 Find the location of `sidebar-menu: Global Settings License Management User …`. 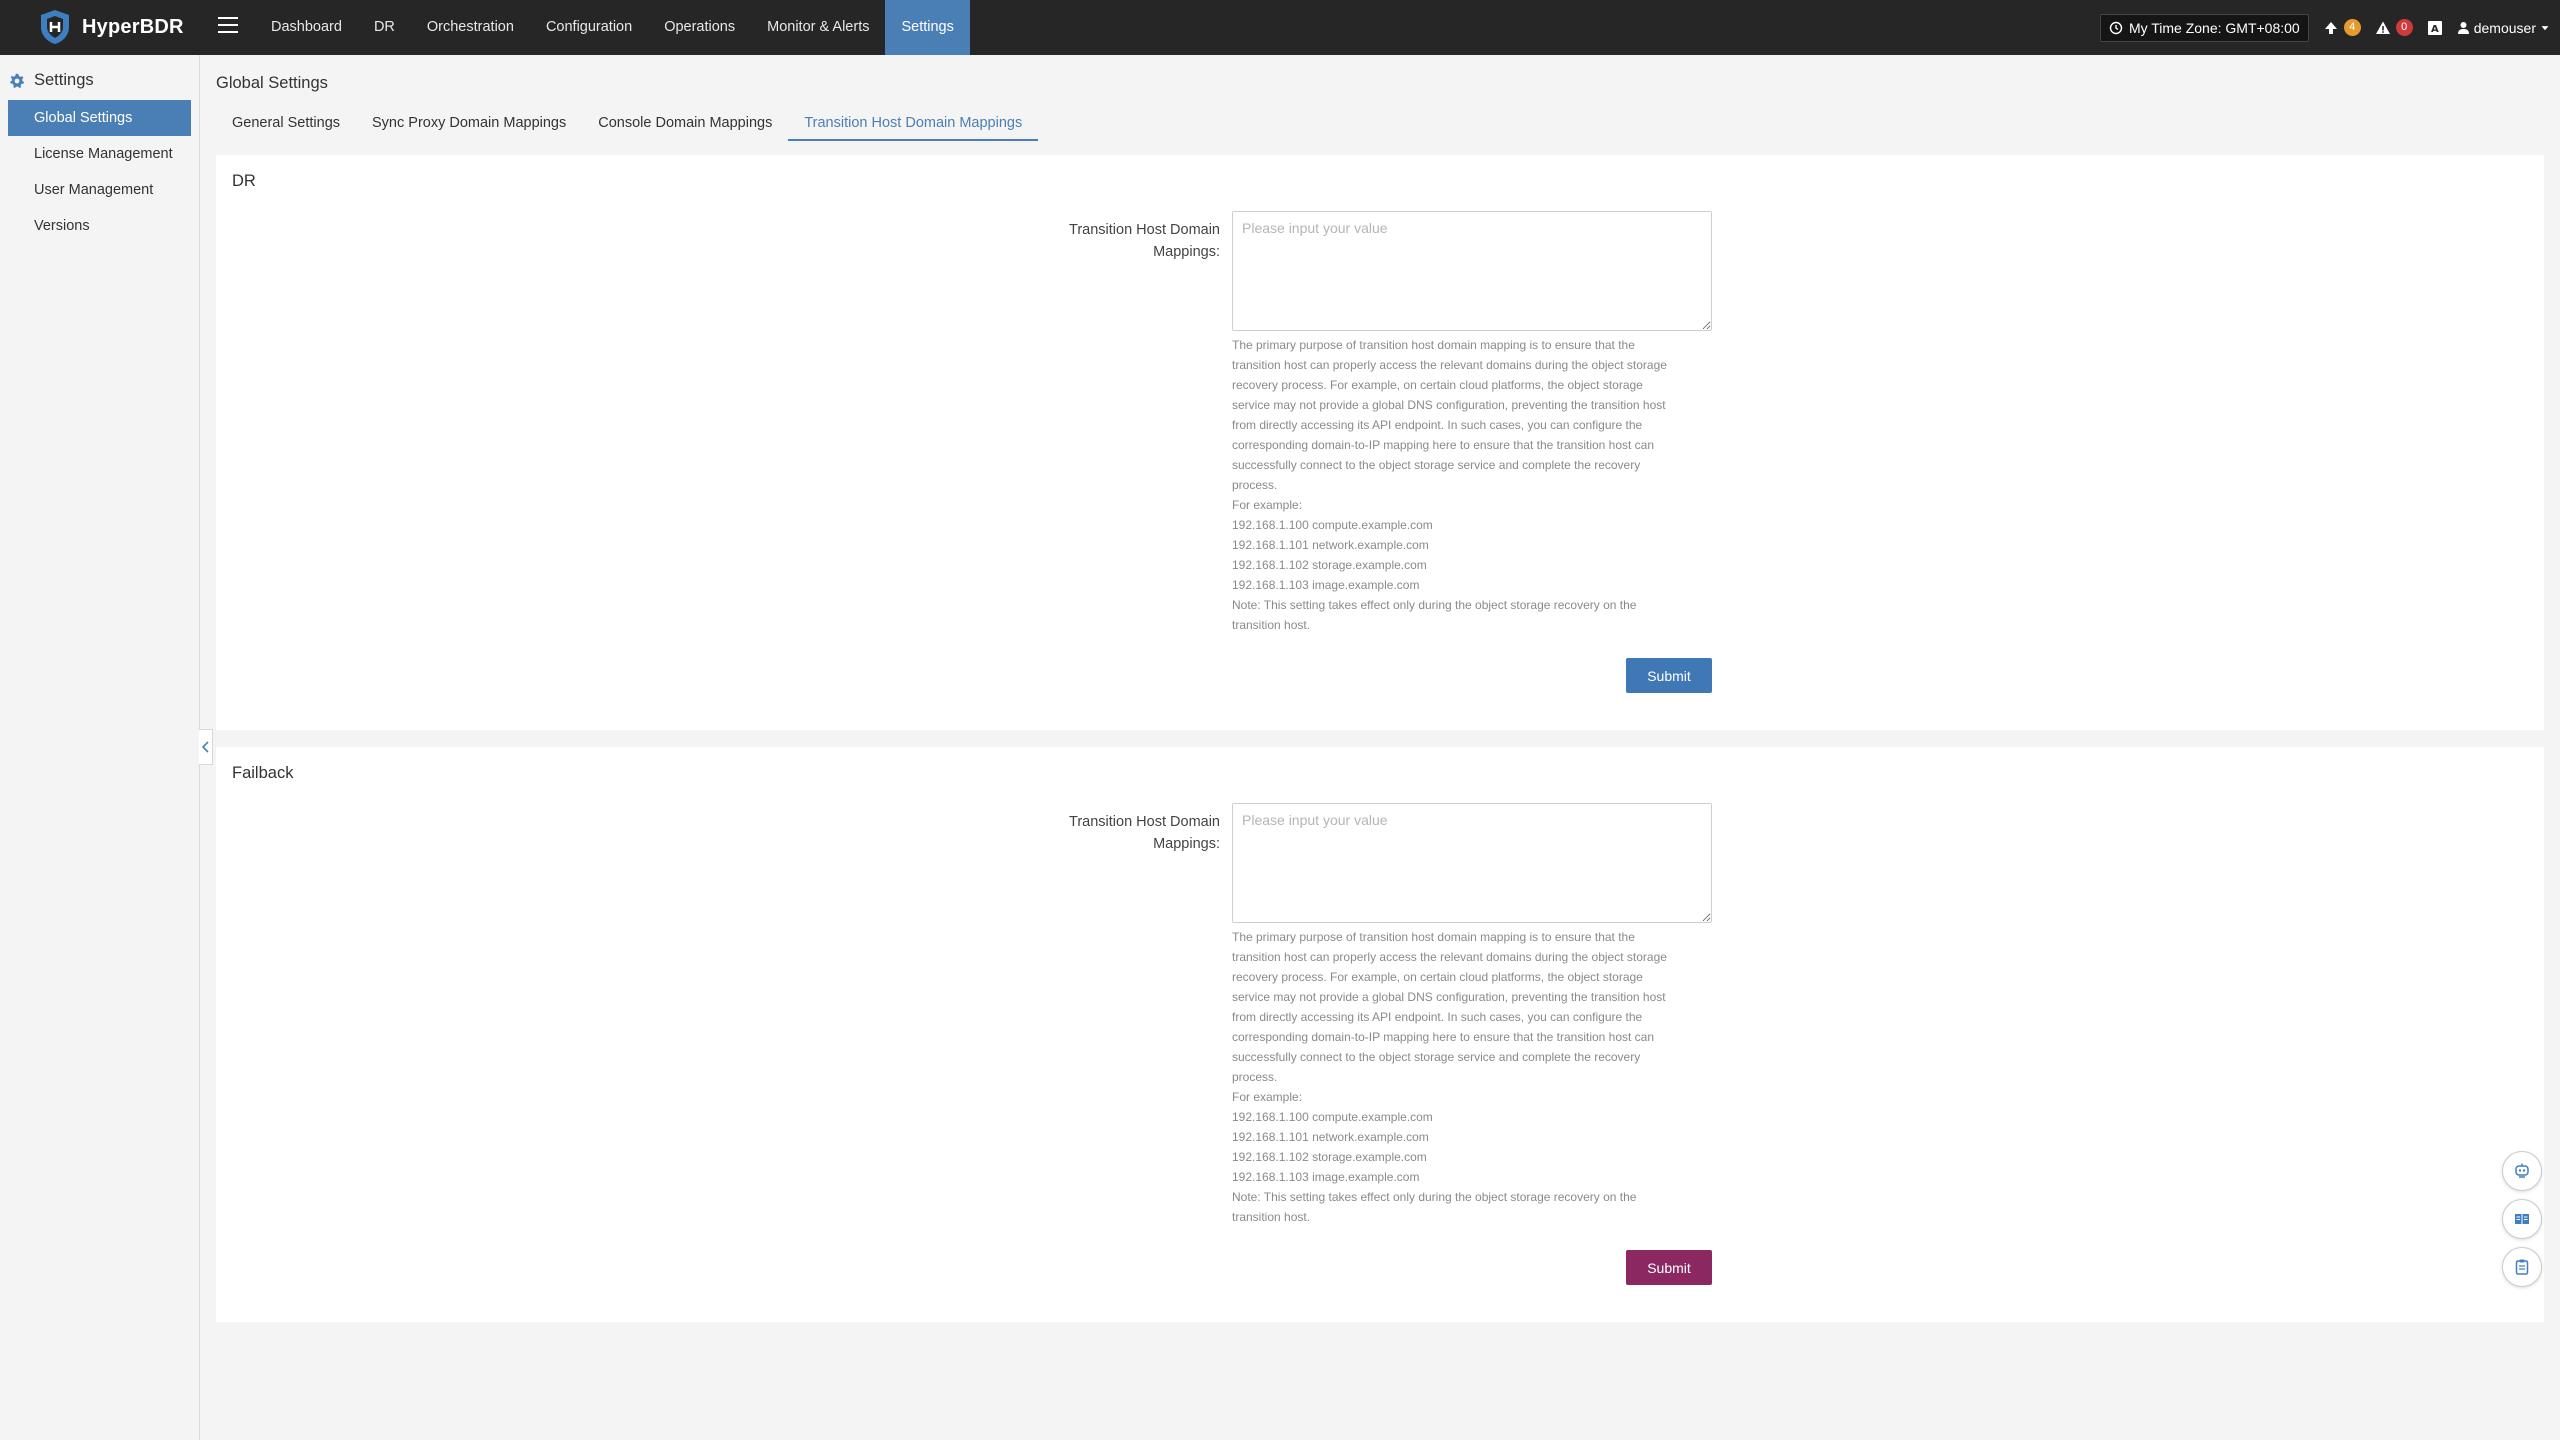

sidebar-menu: Global Settings License Management User … is located at coordinates (99, 172).